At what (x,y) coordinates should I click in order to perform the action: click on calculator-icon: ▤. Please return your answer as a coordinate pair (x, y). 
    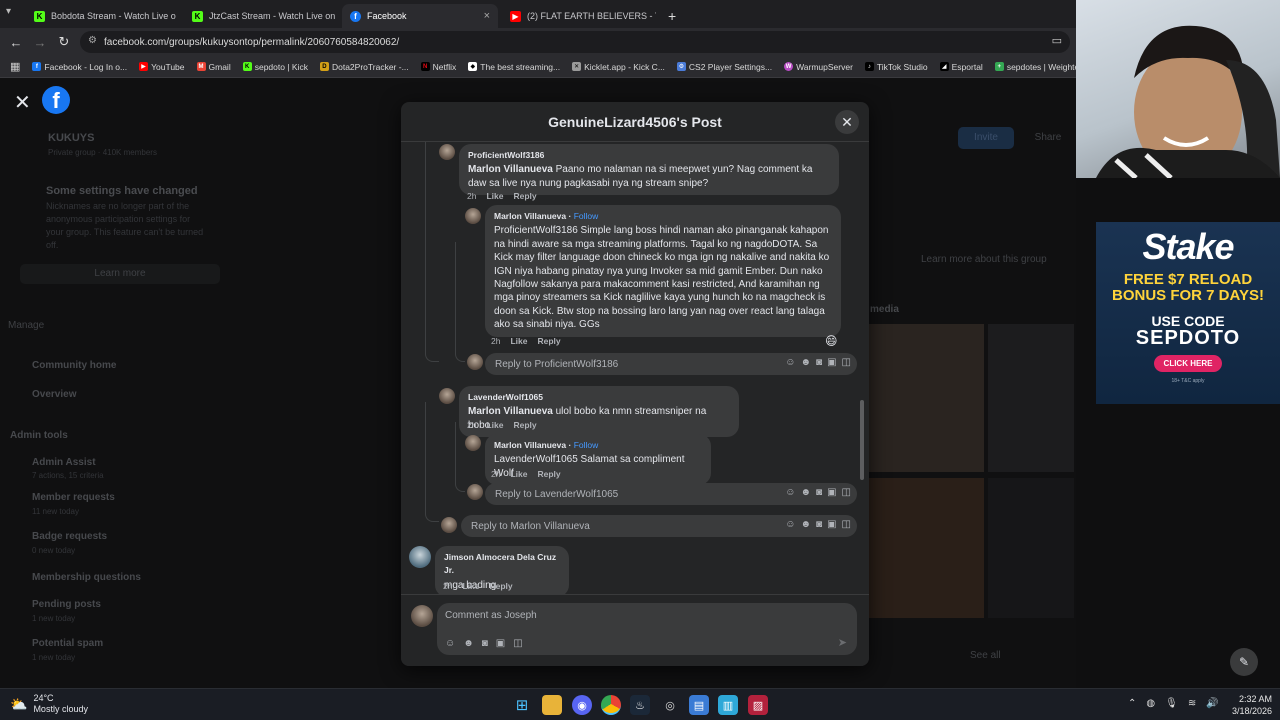
    Looking at the image, I should click on (699, 705).